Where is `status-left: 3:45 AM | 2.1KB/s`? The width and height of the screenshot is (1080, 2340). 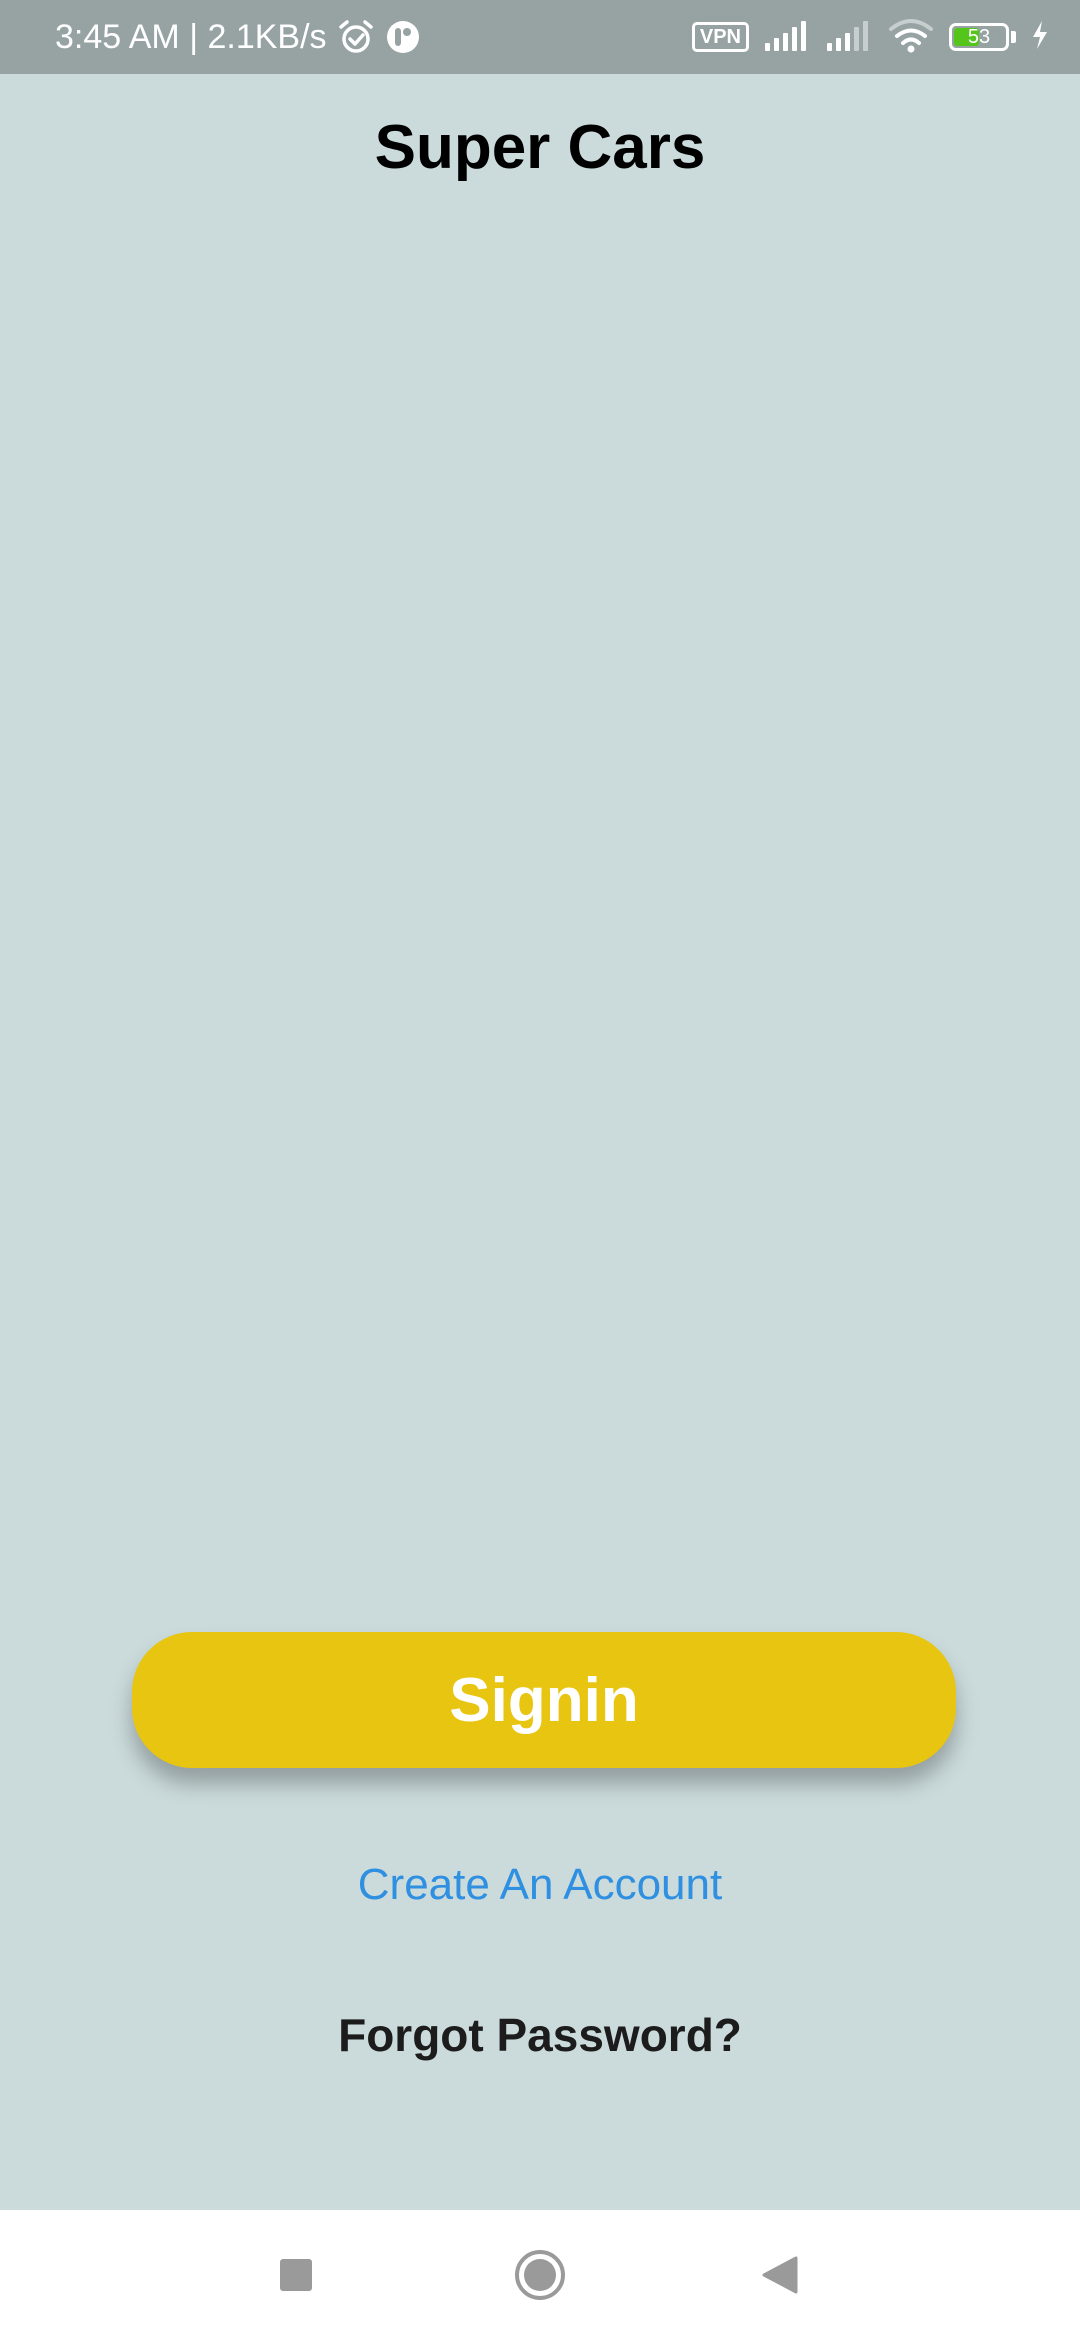 status-left: 3:45 AM | 2.1KB/s is located at coordinates (238, 37).